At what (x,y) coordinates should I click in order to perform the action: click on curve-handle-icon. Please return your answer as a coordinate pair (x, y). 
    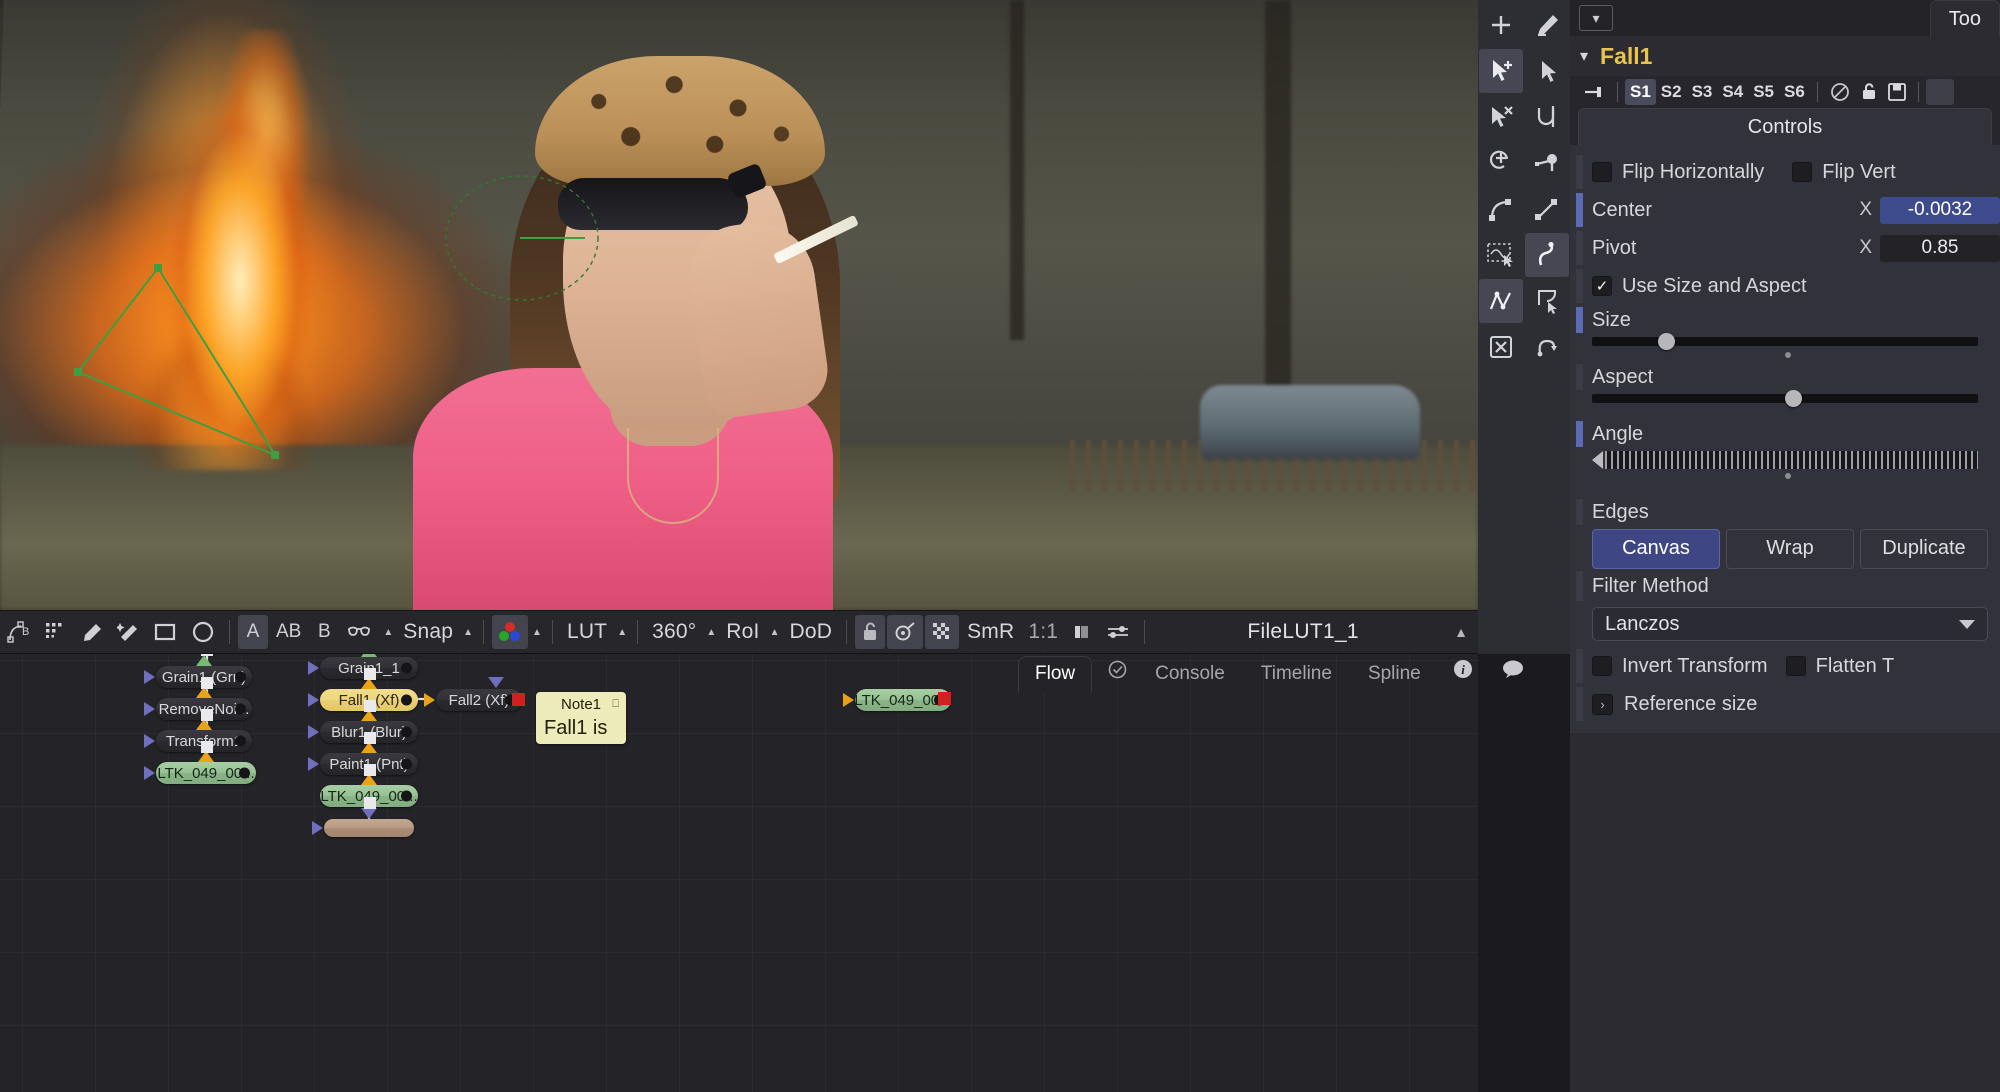
    Looking at the image, I should click on (1501, 209).